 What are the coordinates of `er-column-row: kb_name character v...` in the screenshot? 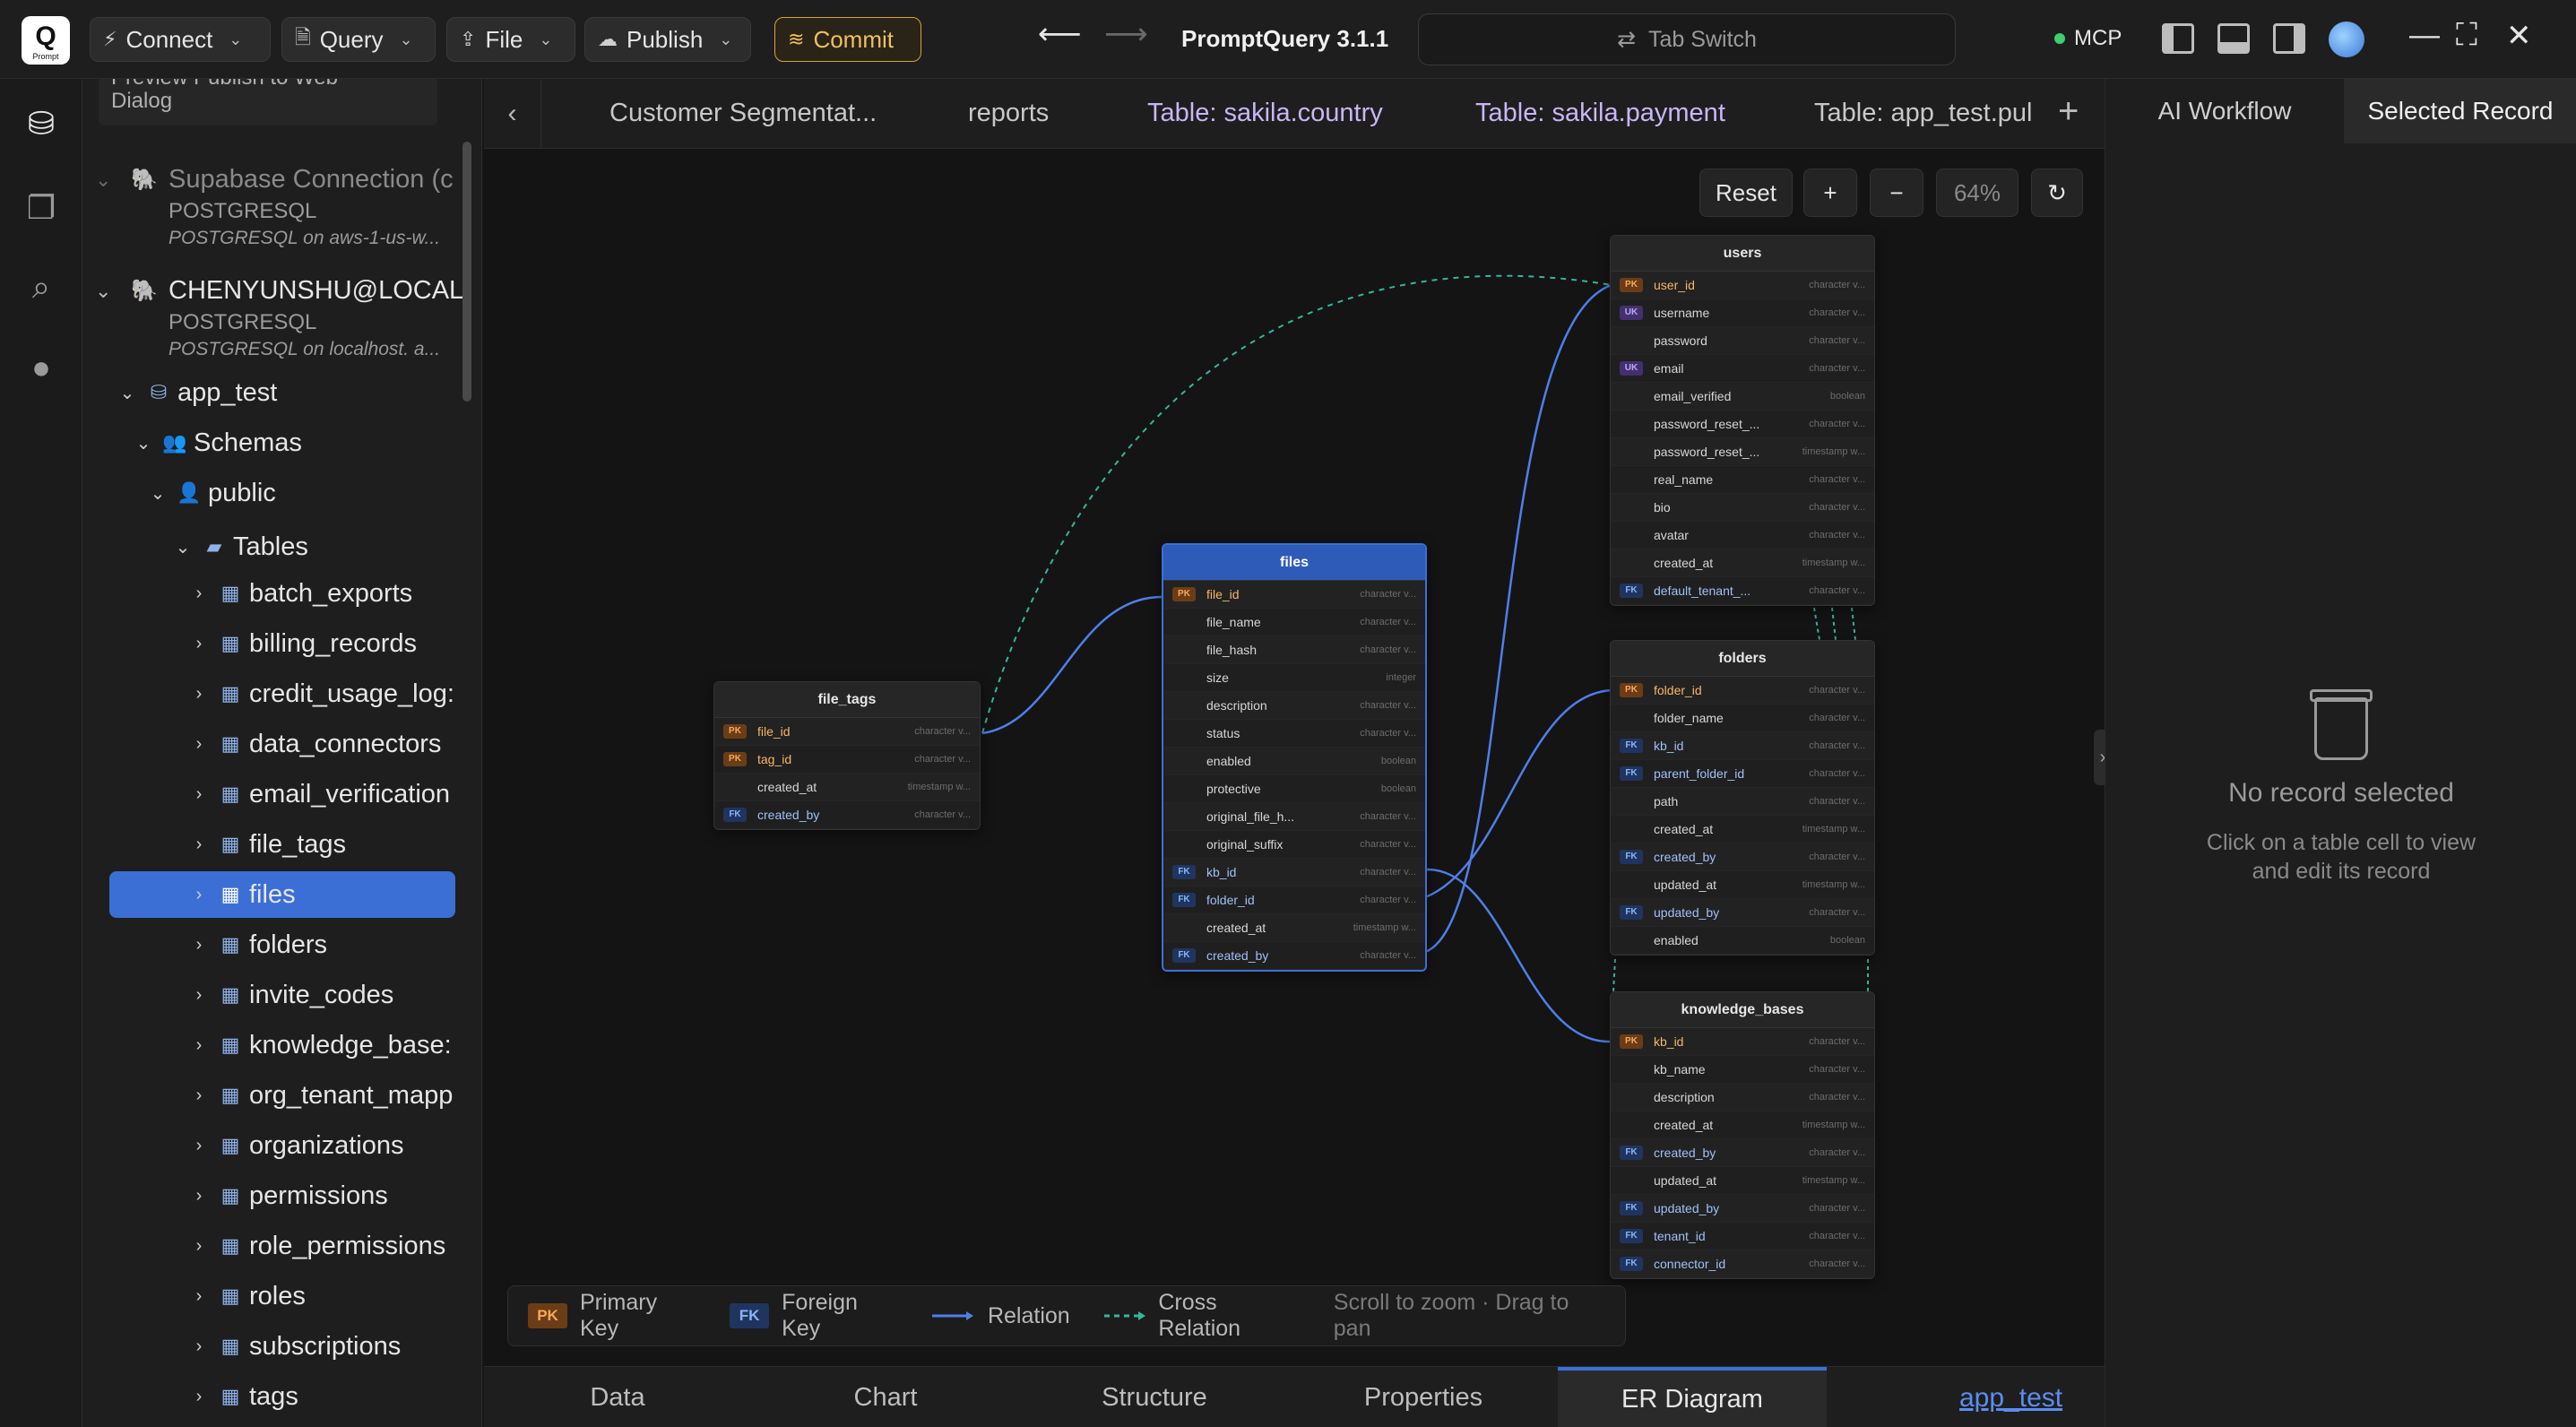 It's located at (1742, 1070).